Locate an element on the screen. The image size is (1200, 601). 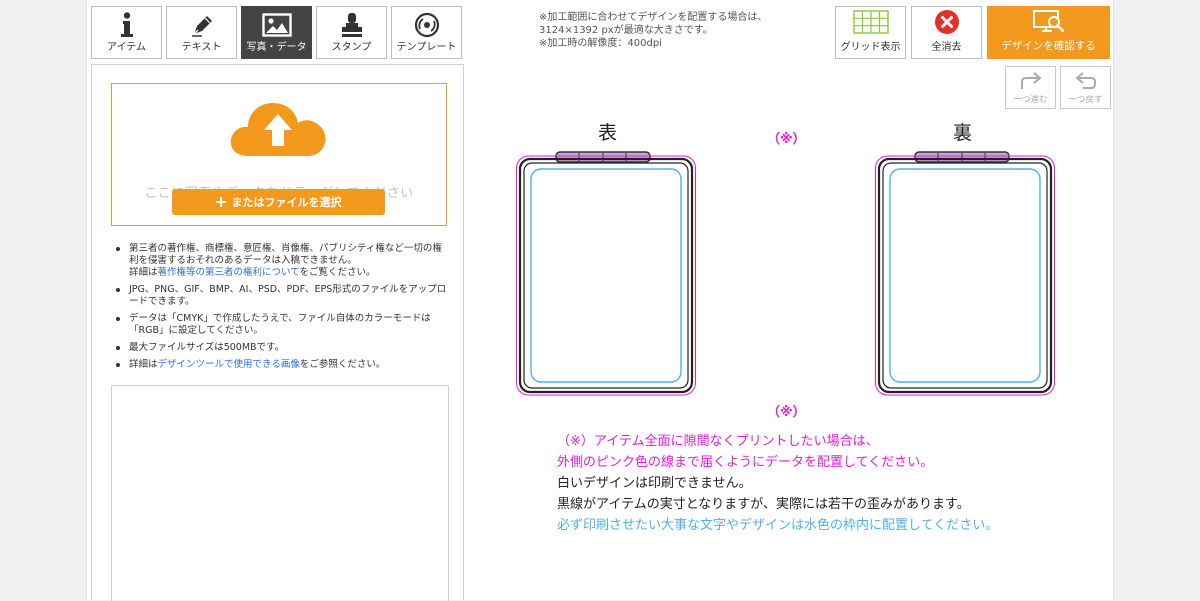
tab-text-label: テキスト is located at coordinates (201, 47).